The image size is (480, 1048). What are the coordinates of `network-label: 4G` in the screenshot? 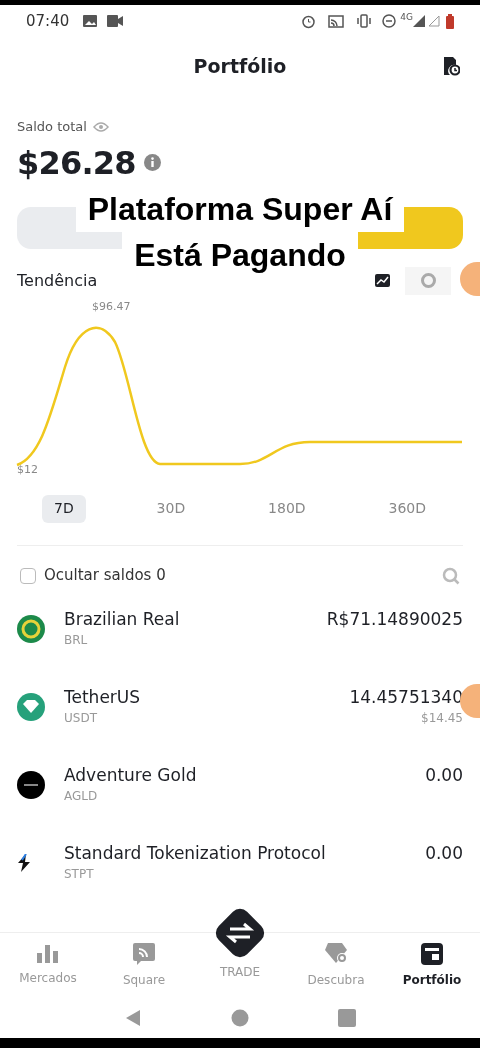 It's located at (406, 17).